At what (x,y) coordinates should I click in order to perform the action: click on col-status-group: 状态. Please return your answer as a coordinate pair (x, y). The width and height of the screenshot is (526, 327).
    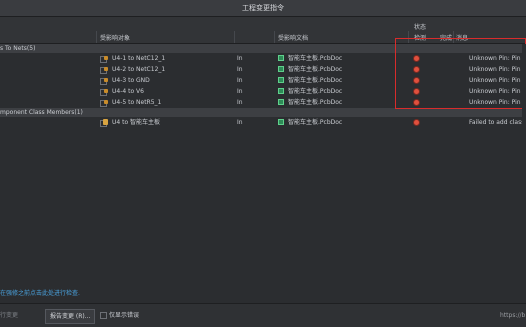
    Looking at the image, I should click on (420, 27).